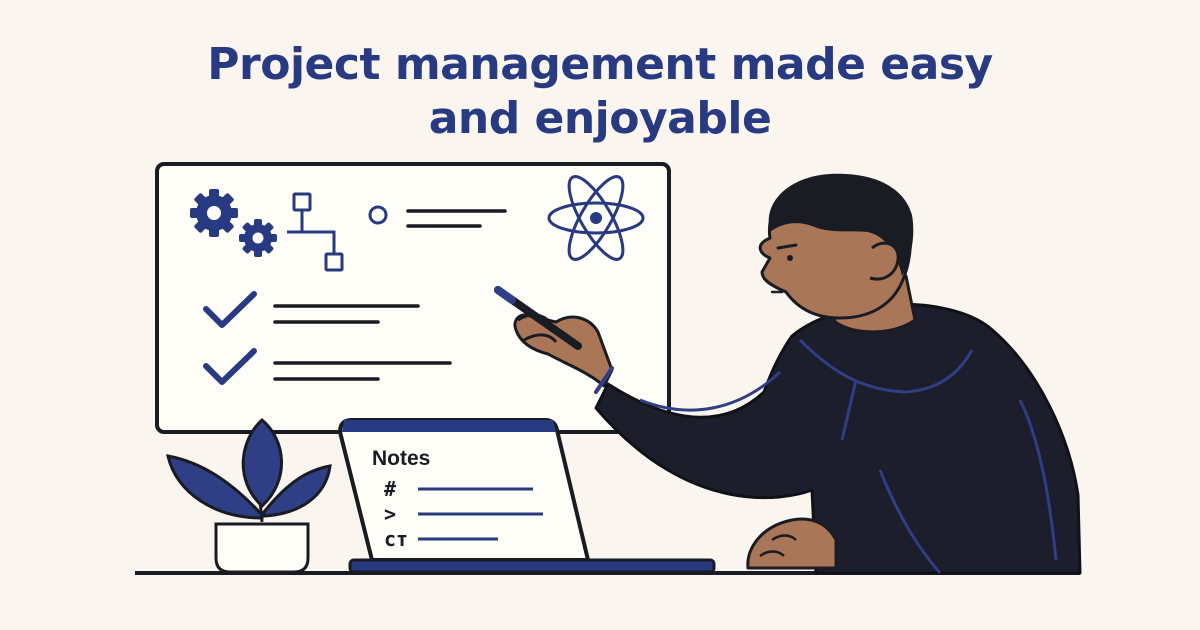 The width and height of the screenshot is (1200, 630). What do you see at coordinates (390, 489) in the screenshot?
I see `laptop-symbol-hash: #` at bounding box center [390, 489].